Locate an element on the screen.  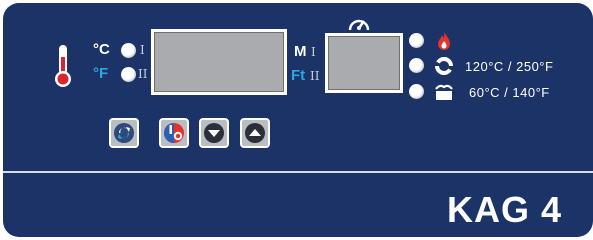
arrow-down-icon is located at coordinates (214, 133).